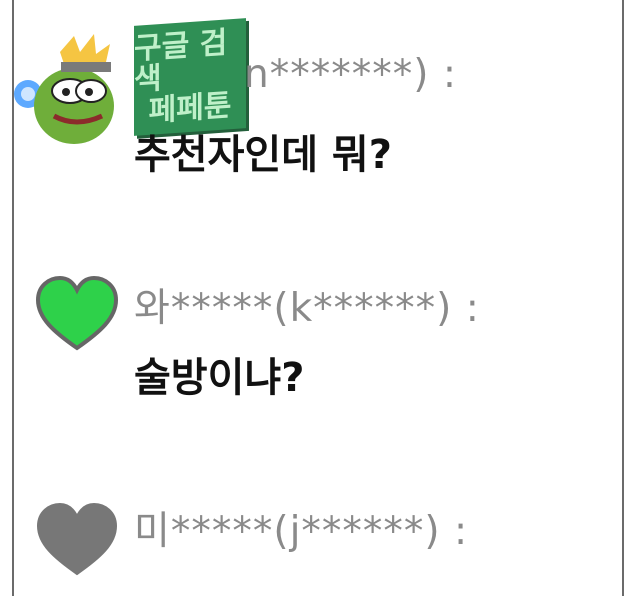 The width and height of the screenshot is (637, 596). I want to click on green-heart-icon, so click(77, 313).